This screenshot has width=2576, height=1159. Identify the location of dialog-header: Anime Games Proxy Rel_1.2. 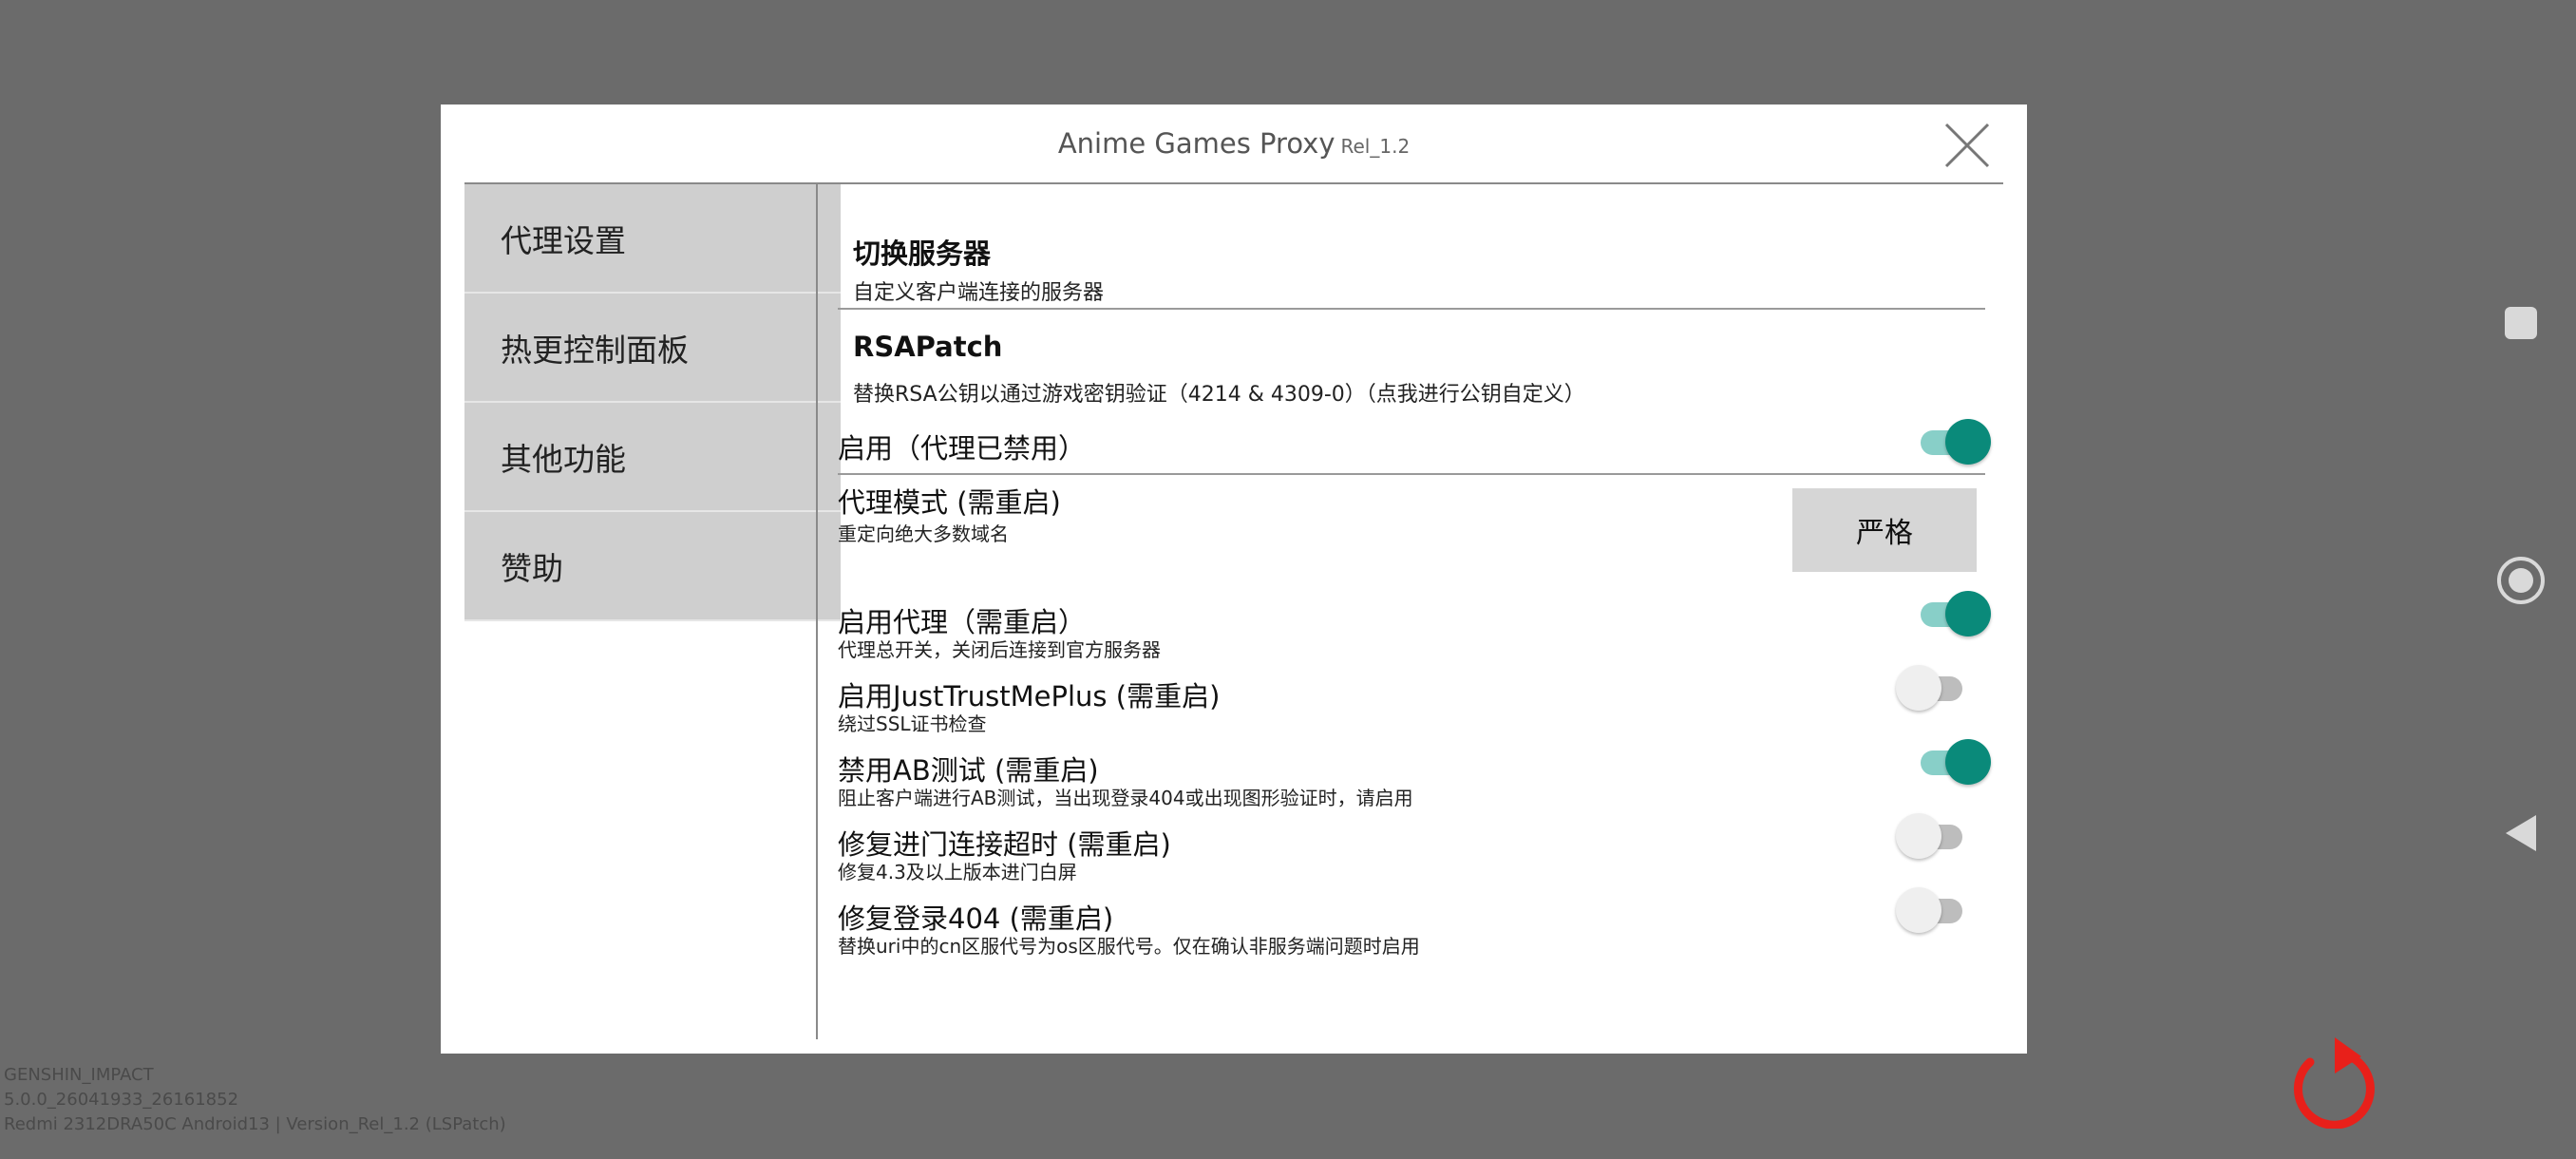
(1234, 143).